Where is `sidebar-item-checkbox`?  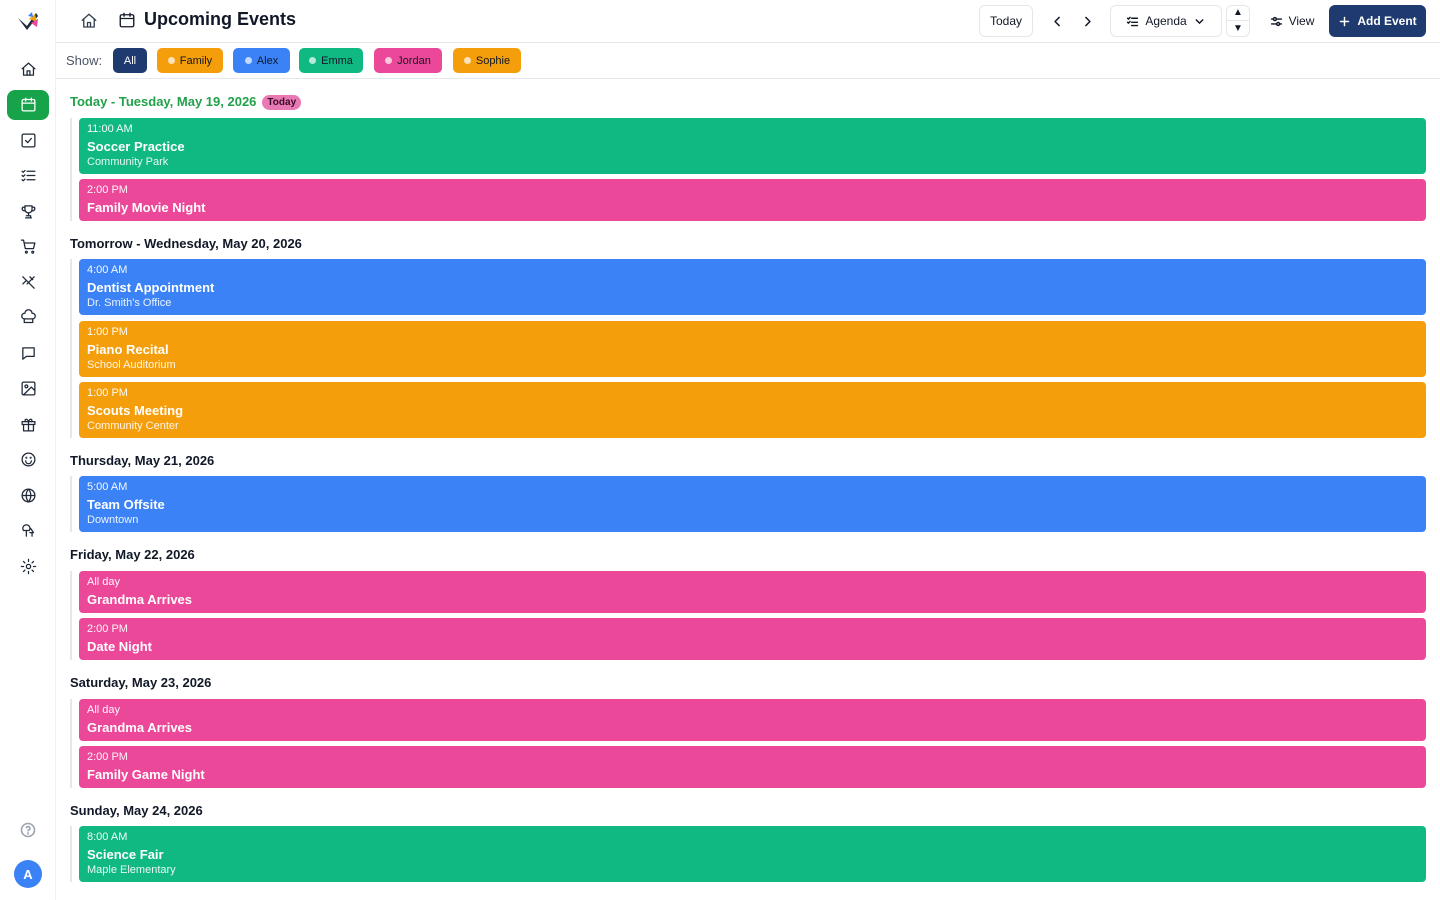 sidebar-item-checkbox is located at coordinates (28, 140).